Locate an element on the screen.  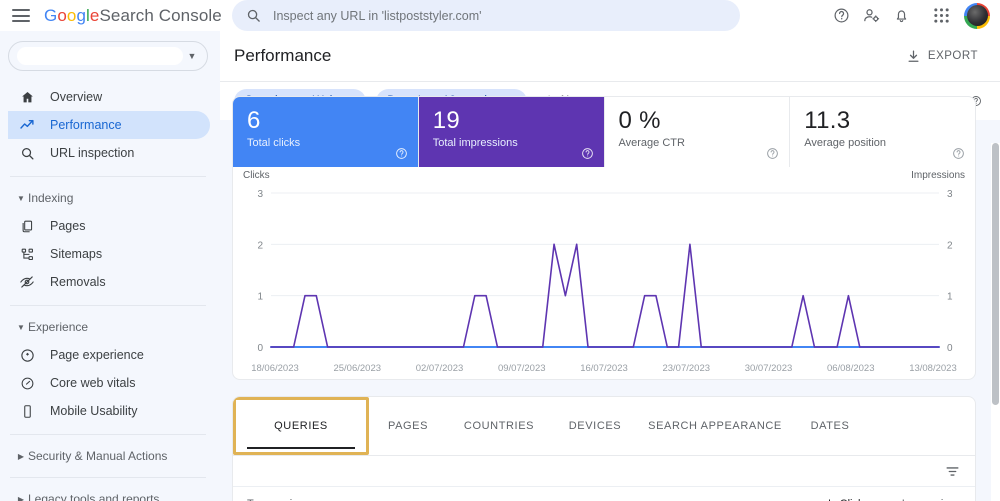
sidebar-item-mobile-usability: Mobile Usability is located at coordinates (109, 411).